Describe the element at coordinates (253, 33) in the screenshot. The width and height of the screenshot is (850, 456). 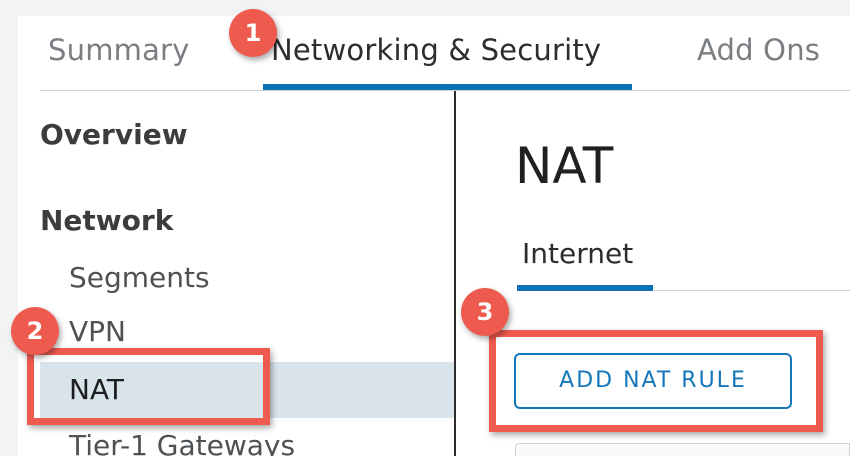
I see `step-badge-1: 1` at that location.